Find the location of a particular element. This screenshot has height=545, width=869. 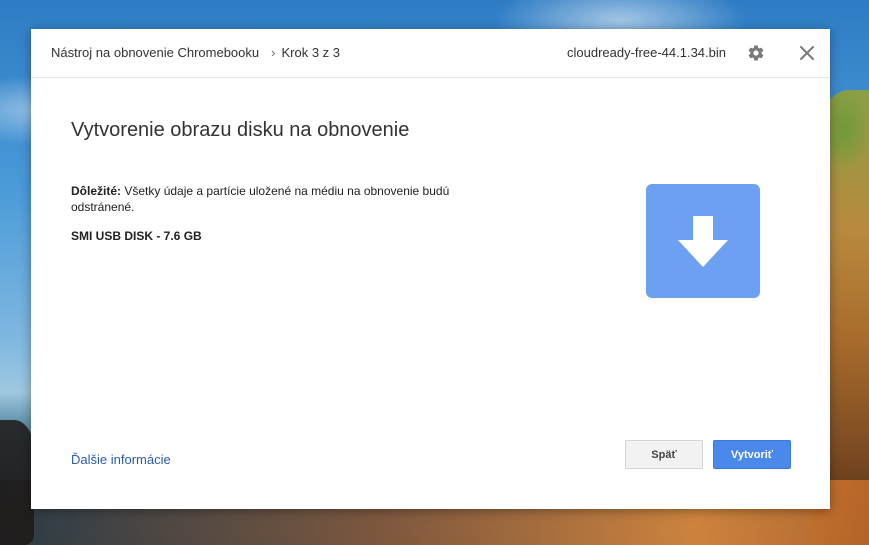

page-title: Vytvorenie obrazu disku na obnovenie is located at coordinates (240, 130).